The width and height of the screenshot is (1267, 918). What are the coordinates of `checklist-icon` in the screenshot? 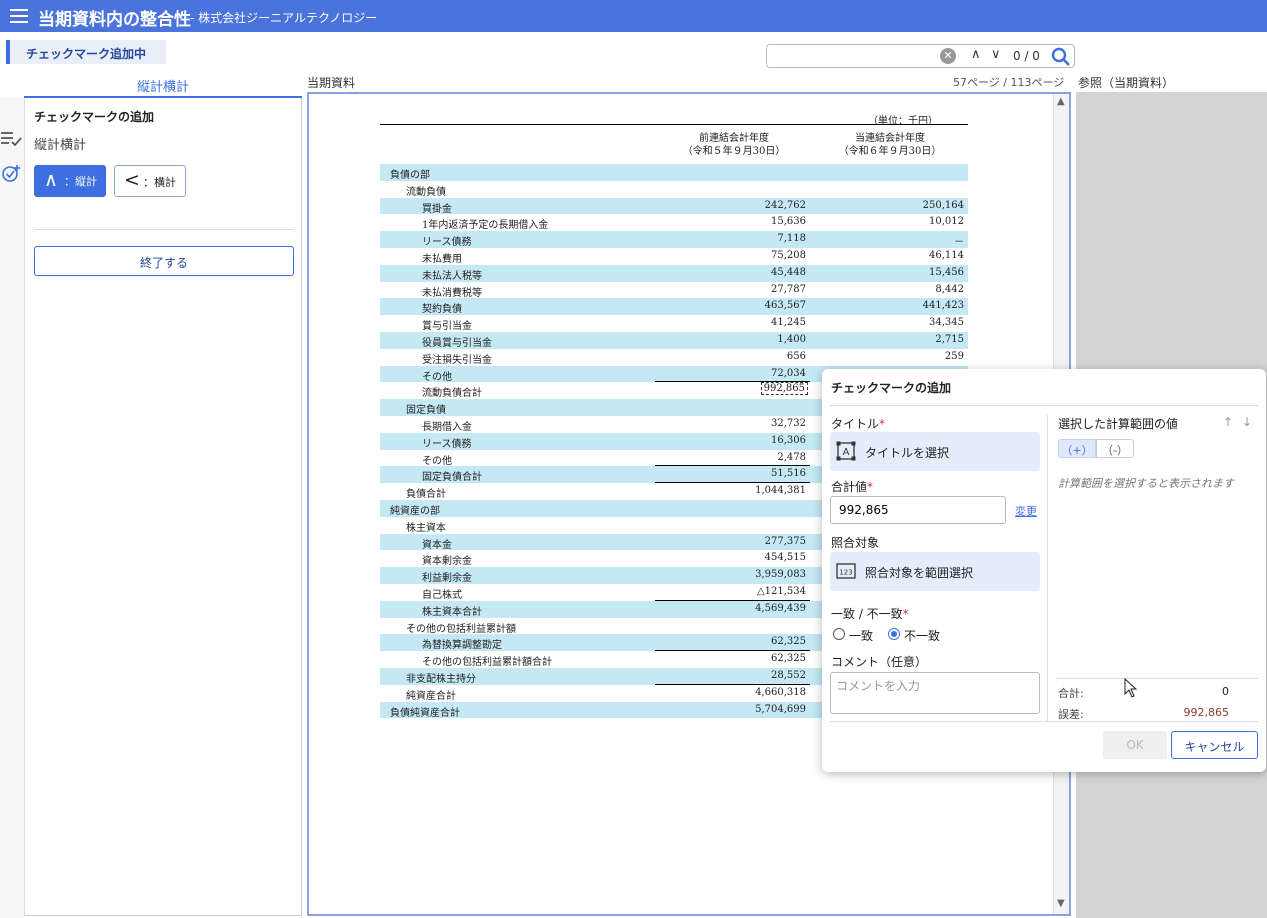 It's located at (11, 139).